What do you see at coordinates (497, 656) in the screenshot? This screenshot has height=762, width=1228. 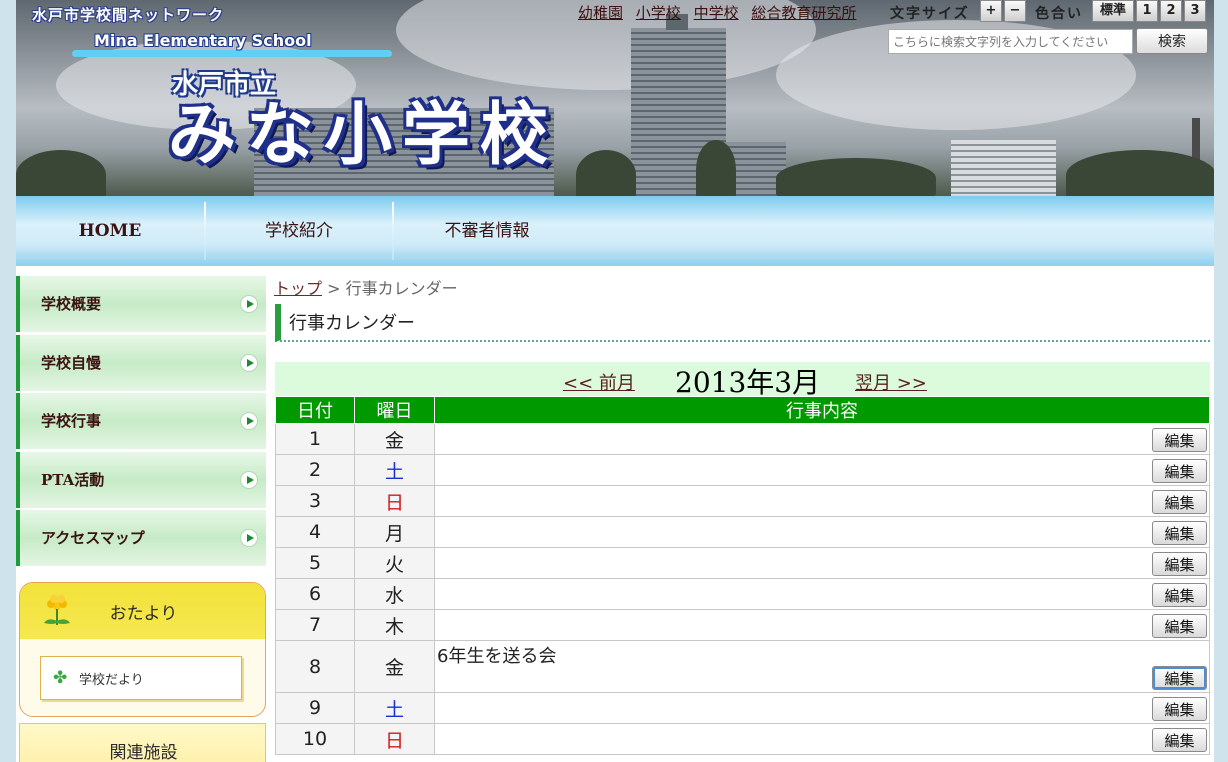 I see `event-text: 6年生を送る会` at bounding box center [497, 656].